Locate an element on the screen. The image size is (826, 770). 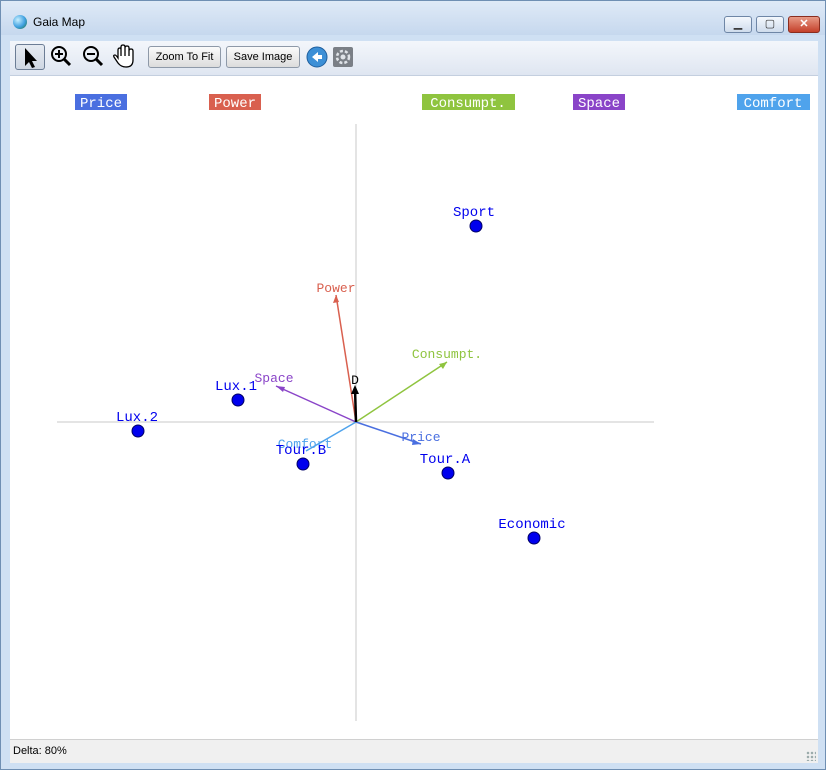
maximize-icon: ▢ is located at coordinates (770, 24).